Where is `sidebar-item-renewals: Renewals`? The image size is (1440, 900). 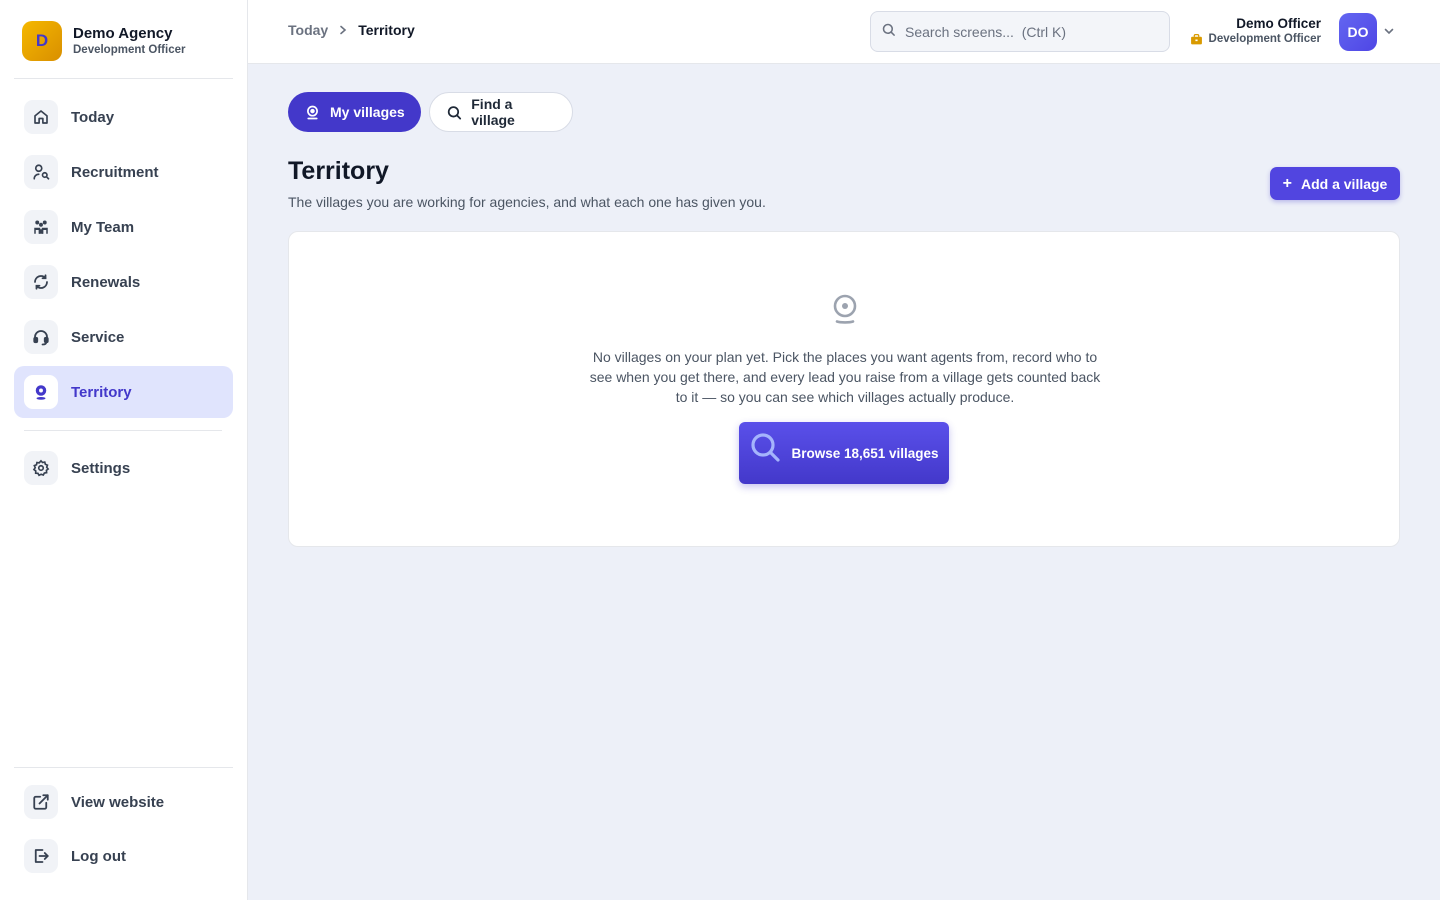 sidebar-item-renewals: Renewals is located at coordinates (123, 282).